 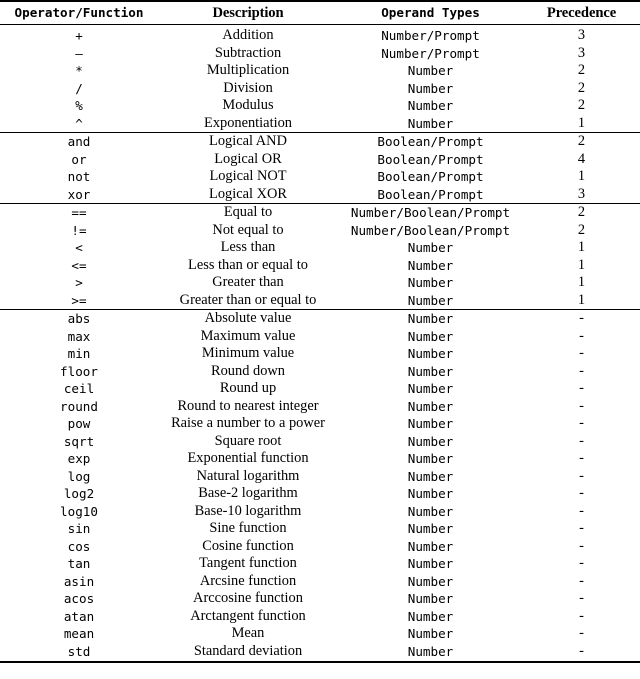 I want to click on cell-operator: mean, so click(x=79, y=633).